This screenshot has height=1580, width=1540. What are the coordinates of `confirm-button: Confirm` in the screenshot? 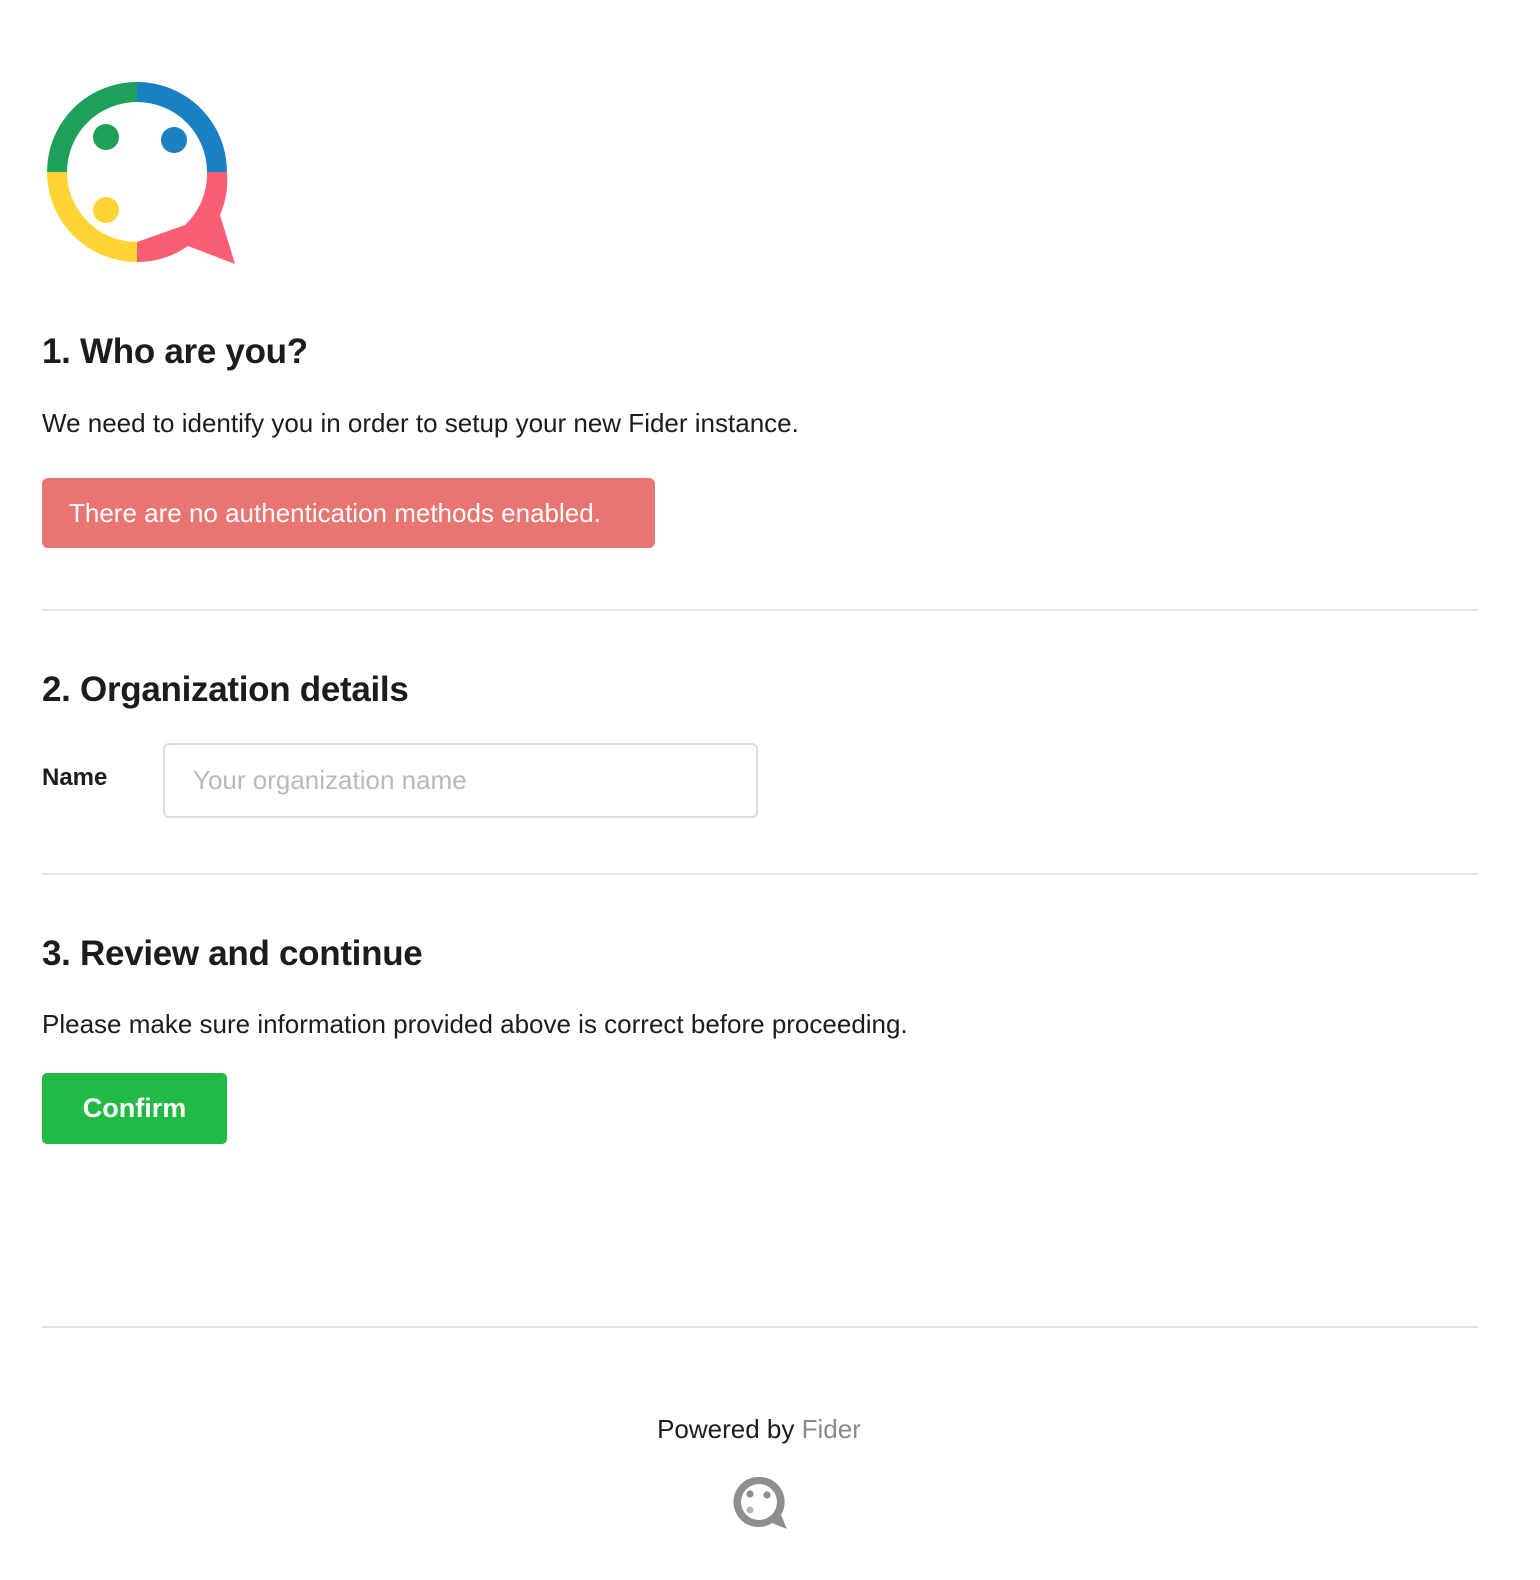 It's located at (134, 1108).